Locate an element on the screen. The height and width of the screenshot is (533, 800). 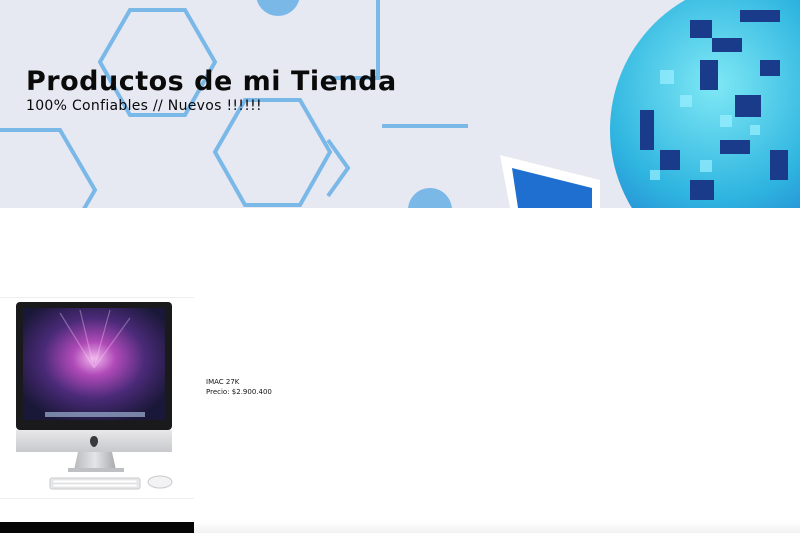
imac-computer-image is located at coordinates (94, 396).